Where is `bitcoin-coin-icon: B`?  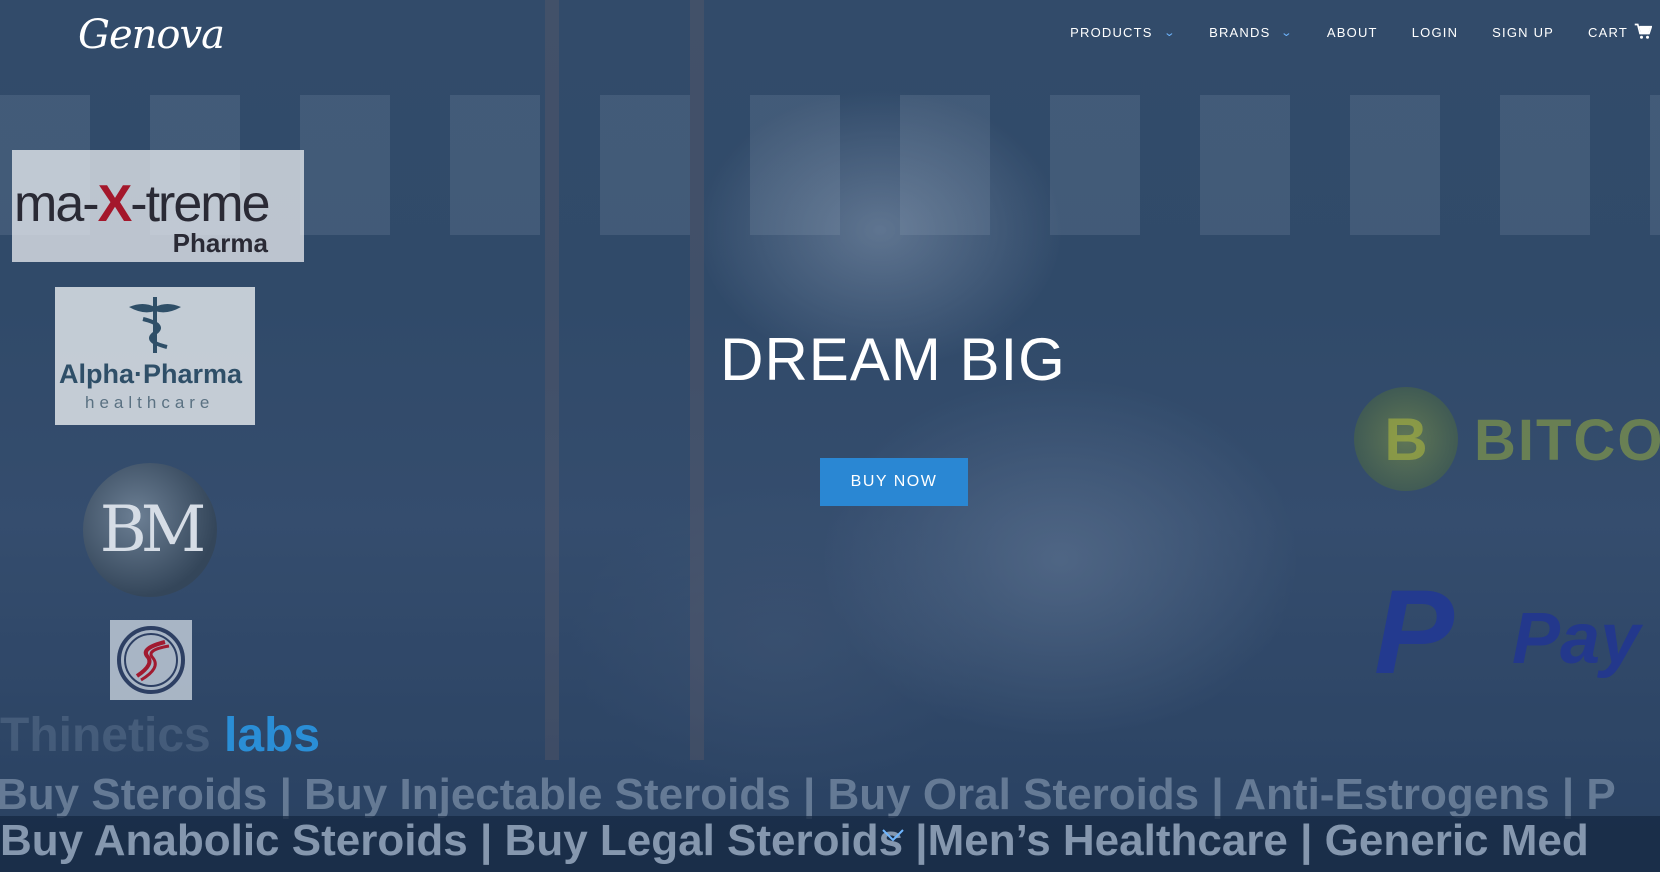
bitcoin-coin-icon: B is located at coordinates (1406, 439).